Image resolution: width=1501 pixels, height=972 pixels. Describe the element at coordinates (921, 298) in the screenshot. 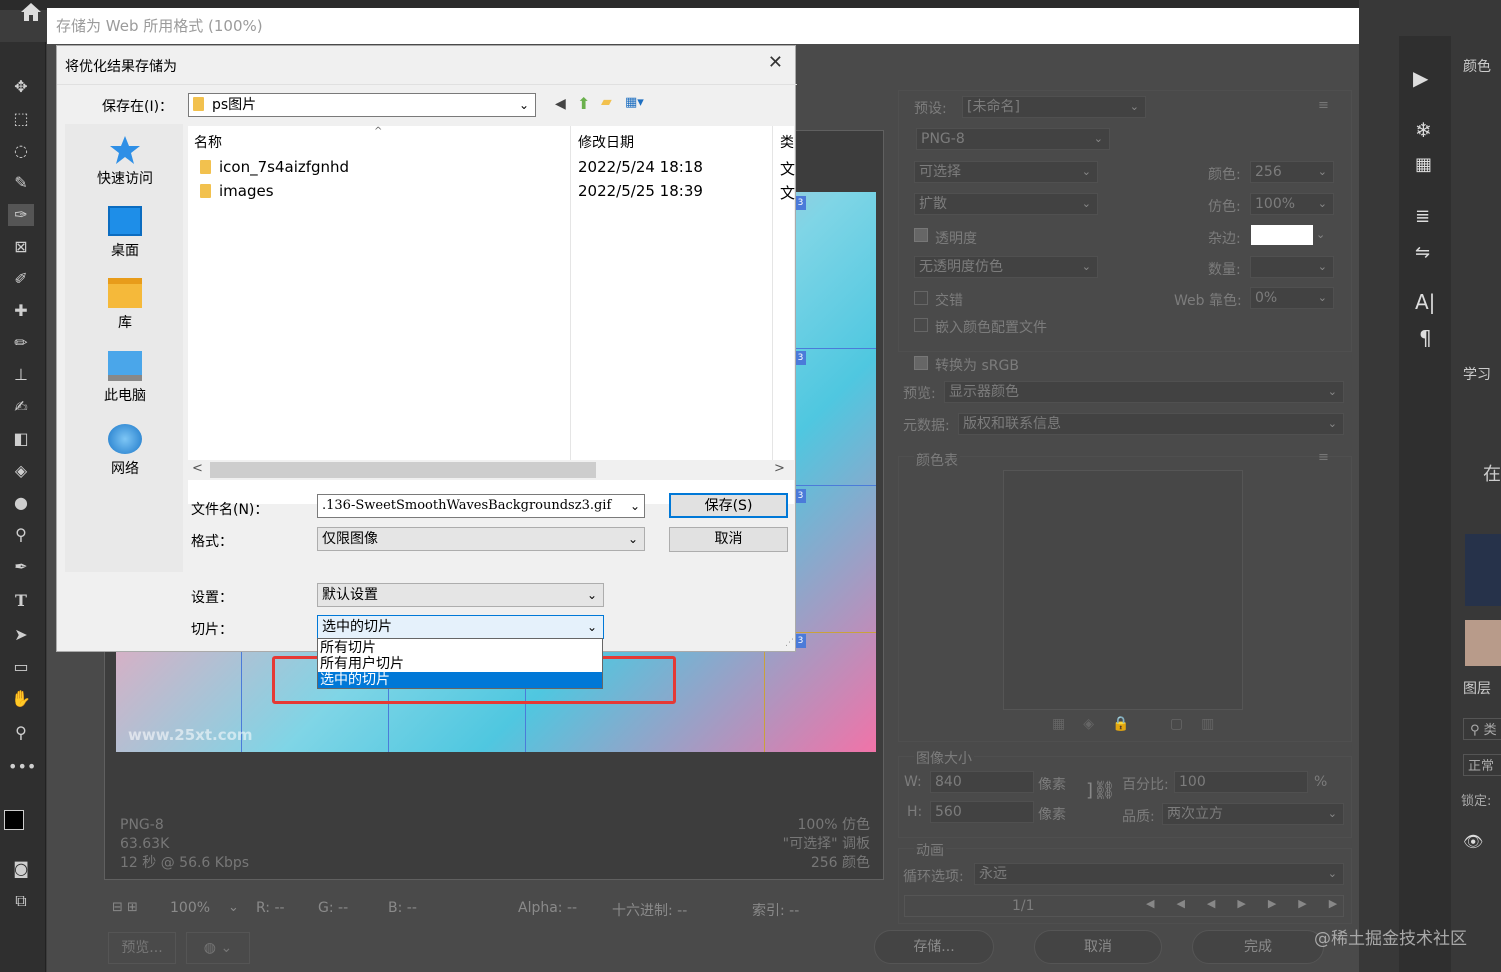

I see `interlaced-checkbox` at that location.